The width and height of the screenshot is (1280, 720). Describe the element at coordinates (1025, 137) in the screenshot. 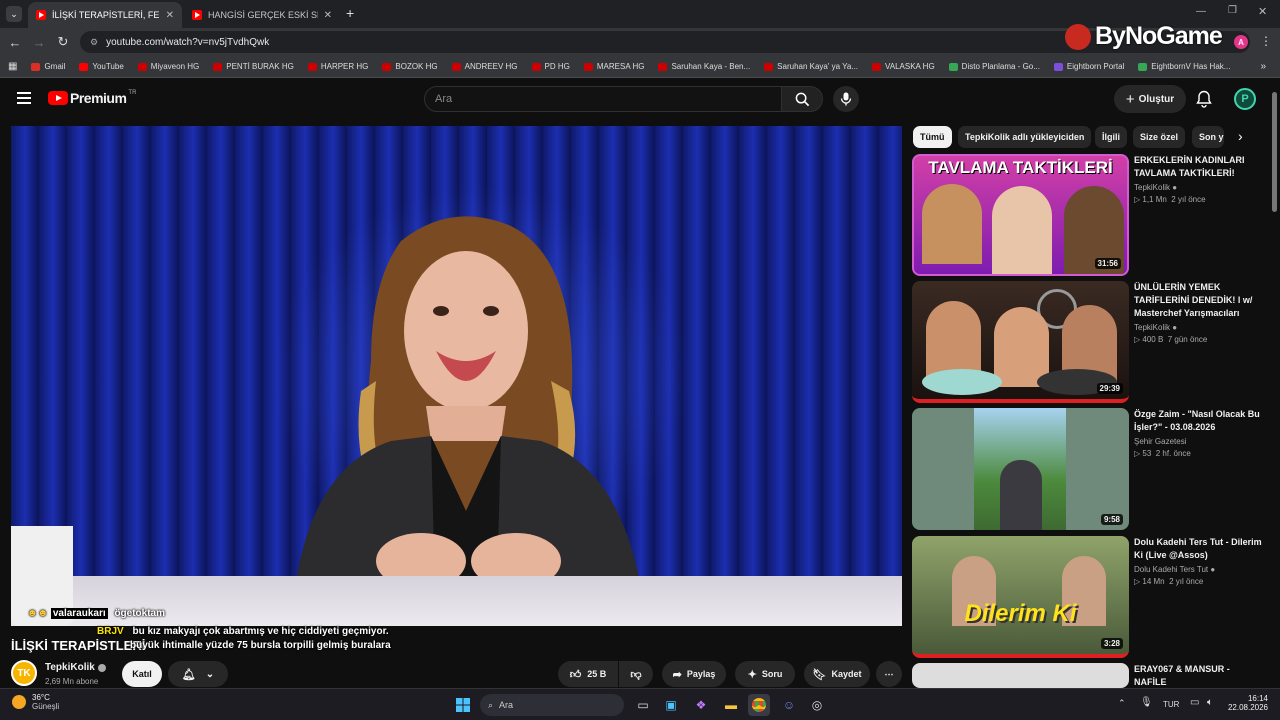

I see `chip-from-uploader: TepkiKolik adlı yükleyiciden` at that location.